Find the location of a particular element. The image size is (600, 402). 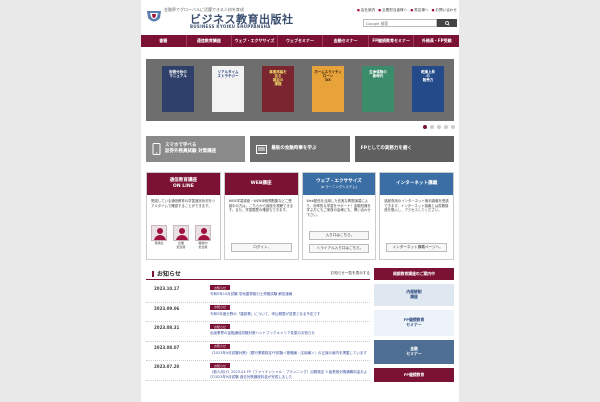

box-header: ウェブ・エクササイズ (e-ラーニングシステム) is located at coordinates (339, 184).